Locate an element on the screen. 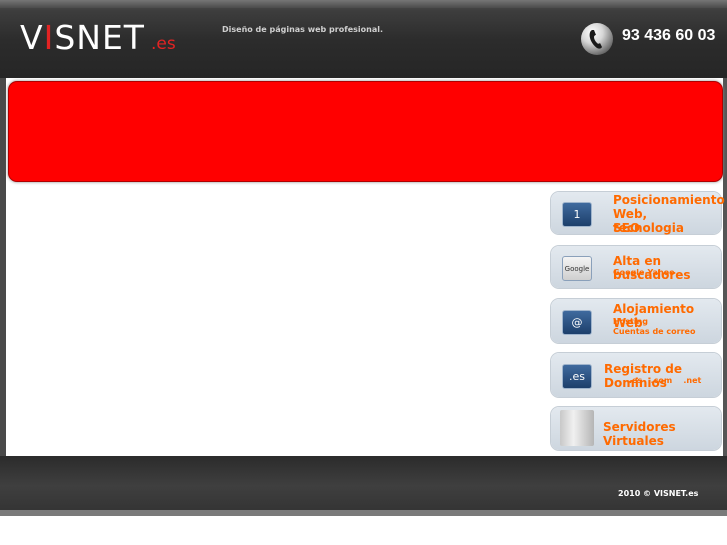 The width and height of the screenshot is (727, 545). service-hosting-sub2: Cuentas de correo is located at coordinates (654, 331).